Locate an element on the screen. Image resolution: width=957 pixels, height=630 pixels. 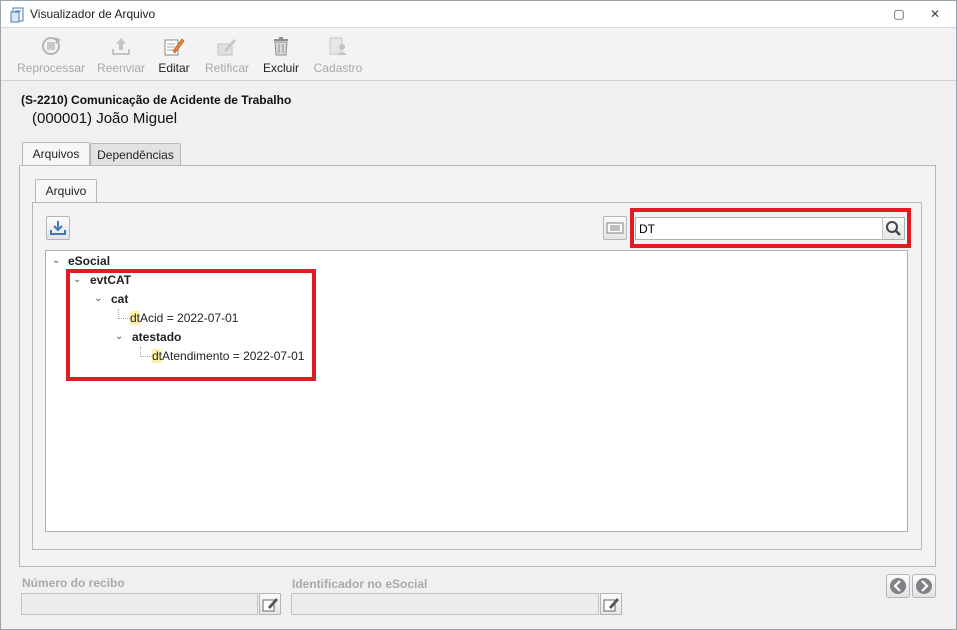
rectify-button: Retificar is located at coordinates (227, 56).